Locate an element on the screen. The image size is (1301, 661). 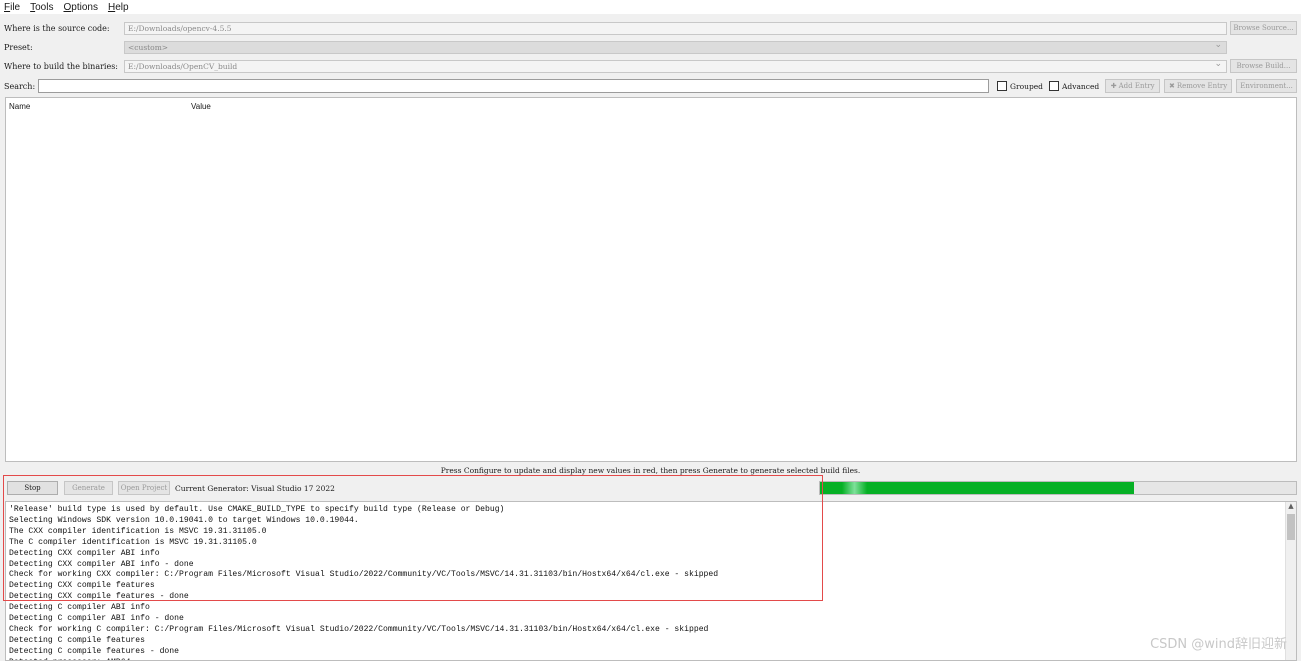
search-label: Search: is located at coordinates (20, 86).